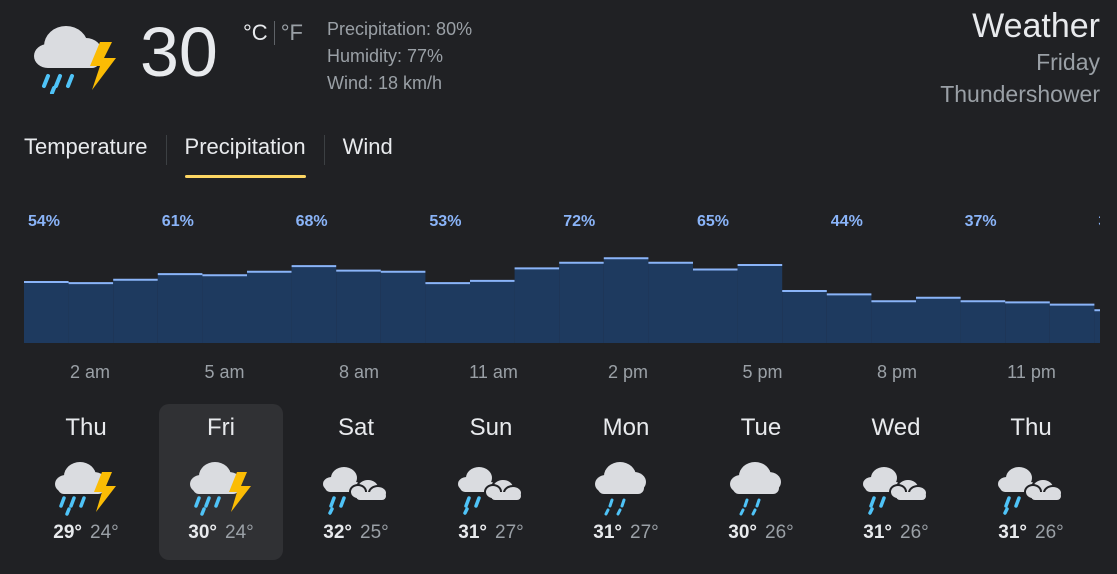  Describe the element at coordinates (312, 221) in the screenshot. I see `precip-label: 68%` at that location.